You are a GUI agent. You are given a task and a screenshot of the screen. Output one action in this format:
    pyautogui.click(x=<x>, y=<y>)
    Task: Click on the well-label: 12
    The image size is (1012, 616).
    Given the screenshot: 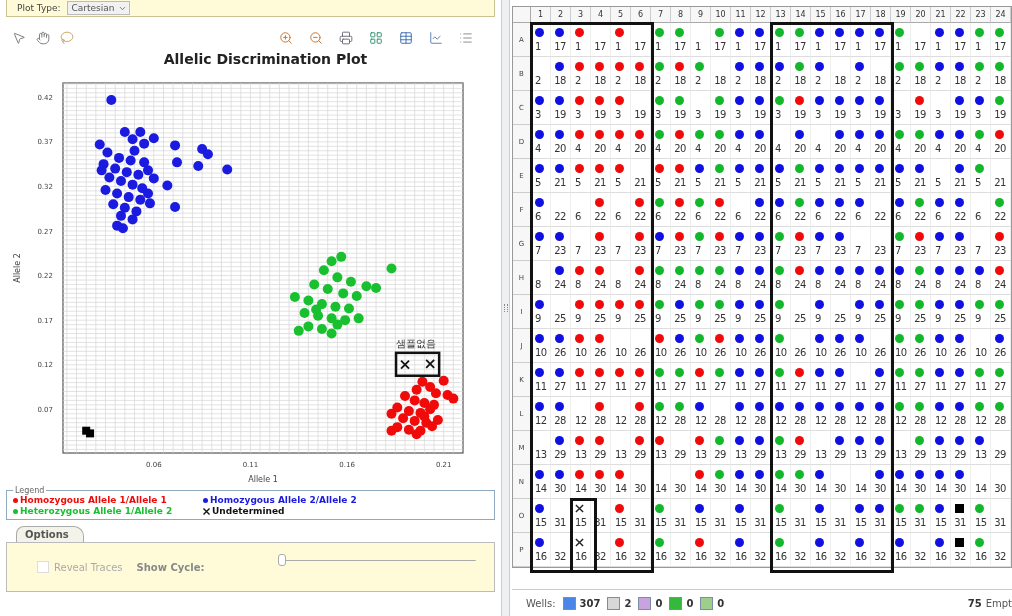 What is the action you would take?
    pyautogui.click(x=701, y=421)
    